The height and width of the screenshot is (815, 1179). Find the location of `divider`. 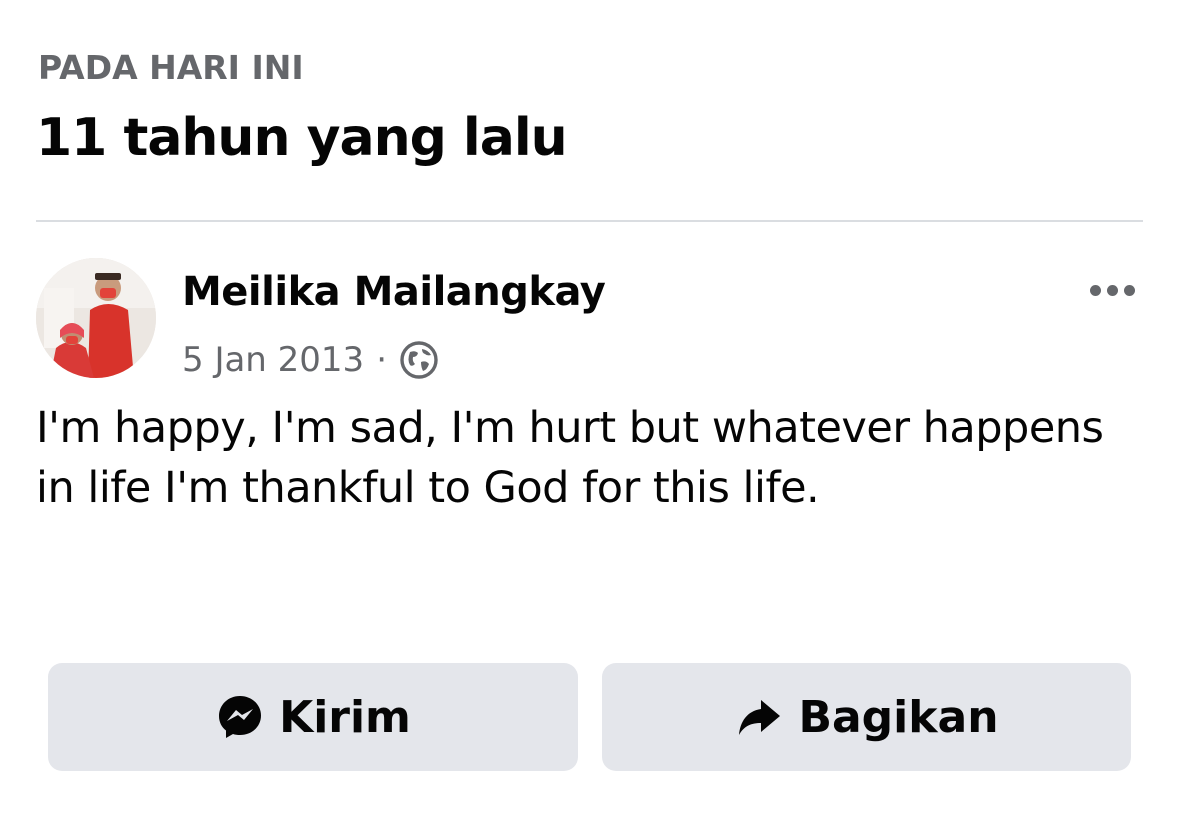

divider is located at coordinates (589, 221).